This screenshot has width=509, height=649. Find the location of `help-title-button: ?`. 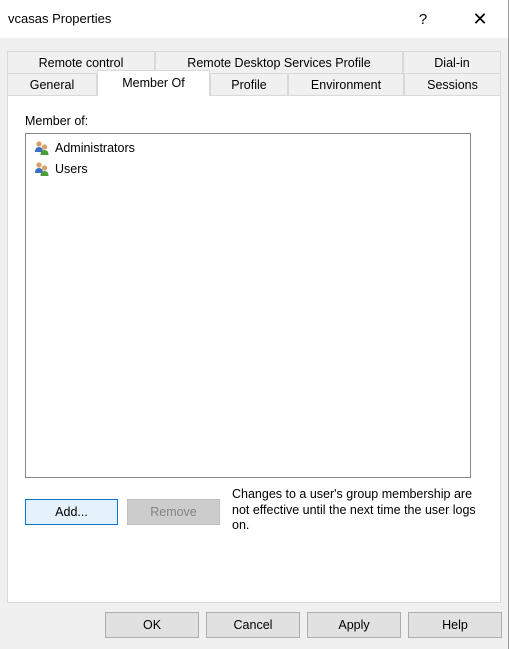

help-title-button: ? is located at coordinates (423, 19).